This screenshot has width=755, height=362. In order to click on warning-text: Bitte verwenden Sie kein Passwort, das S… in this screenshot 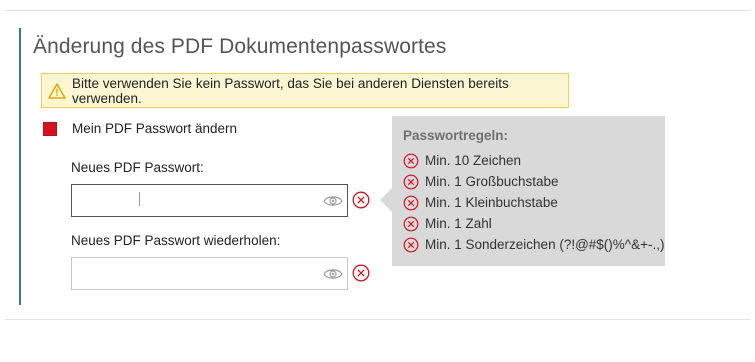, I will do `click(290, 90)`.